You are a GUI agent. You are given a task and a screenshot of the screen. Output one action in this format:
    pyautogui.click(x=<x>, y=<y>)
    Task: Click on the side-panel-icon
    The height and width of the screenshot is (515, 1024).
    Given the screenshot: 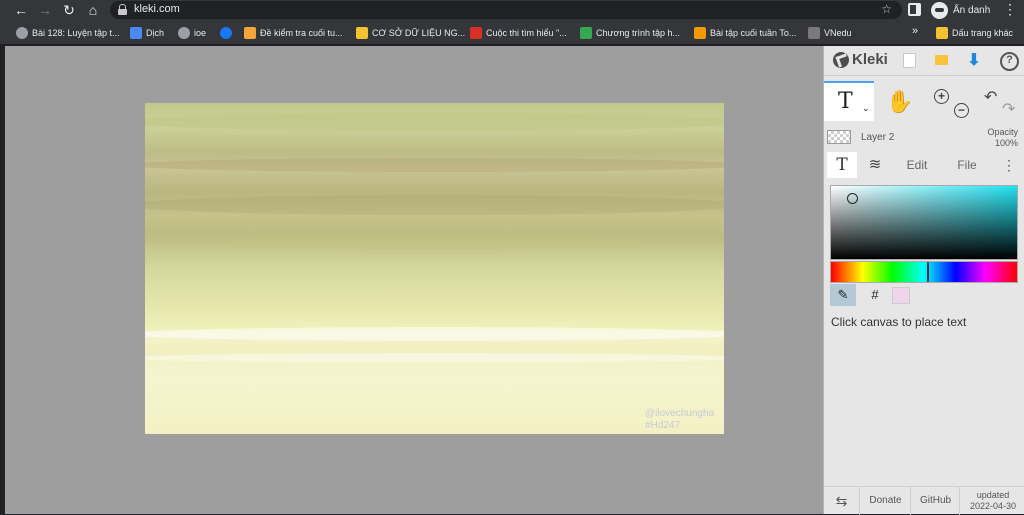 What is the action you would take?
    pyautogui.click(x=914, y=9)
    